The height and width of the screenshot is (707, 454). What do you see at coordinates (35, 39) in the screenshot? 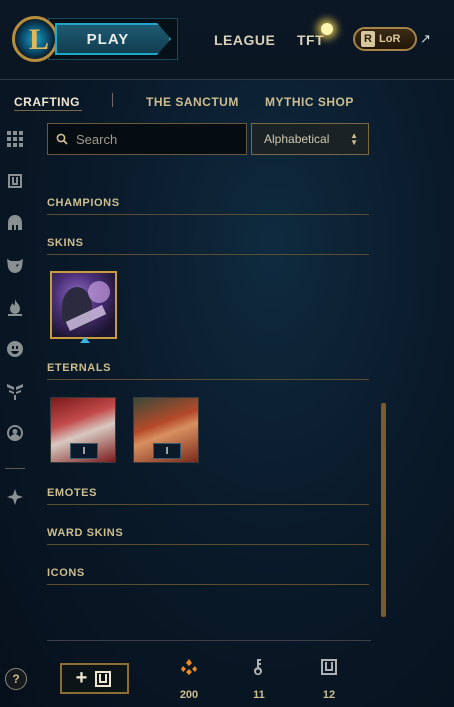
I see `league-logo-icon: L` at bounding box center [35, 39].